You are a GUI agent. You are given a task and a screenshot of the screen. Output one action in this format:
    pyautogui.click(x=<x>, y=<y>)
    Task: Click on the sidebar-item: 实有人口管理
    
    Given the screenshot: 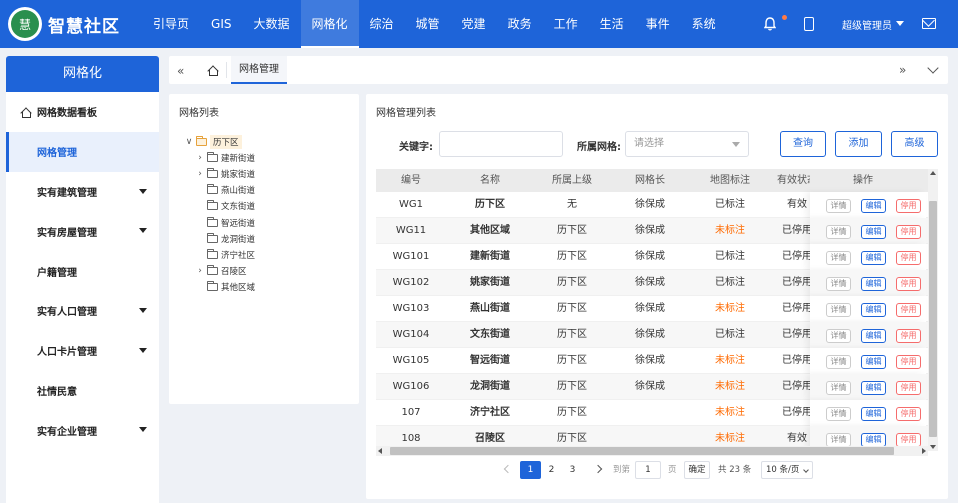 What is the action you would take?
    pyautogui.click(x=82, y=311)
    